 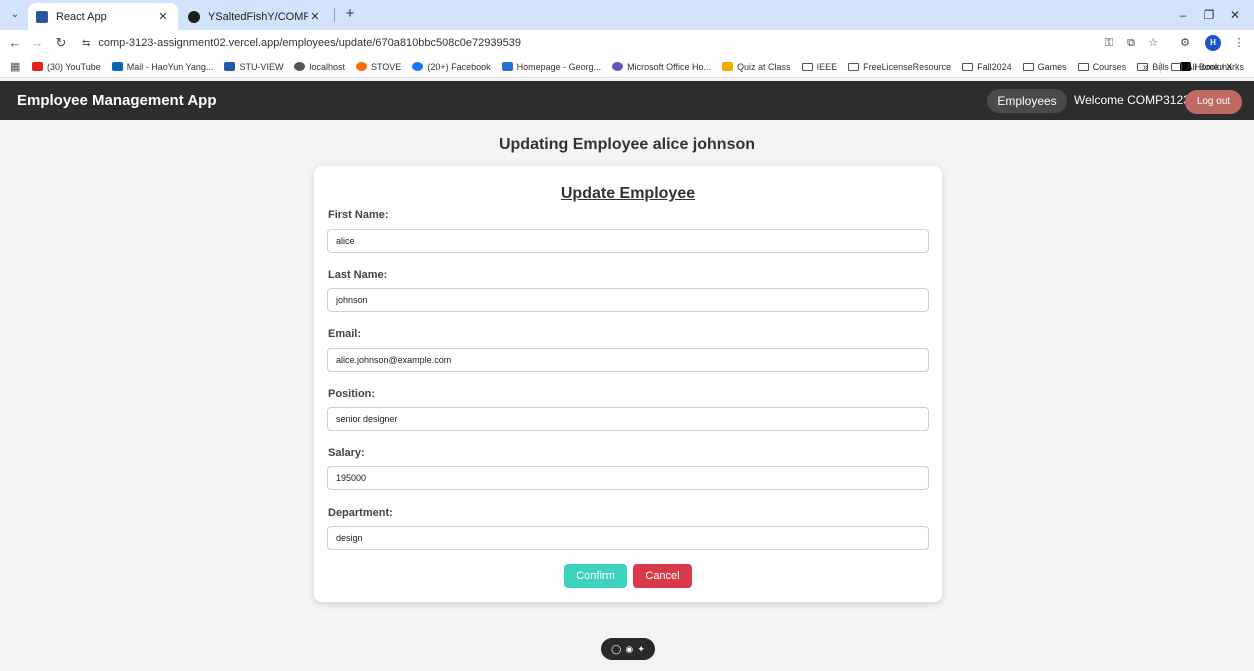 I want to click on confirm-button: Confirm, so click(x=595, y=576).